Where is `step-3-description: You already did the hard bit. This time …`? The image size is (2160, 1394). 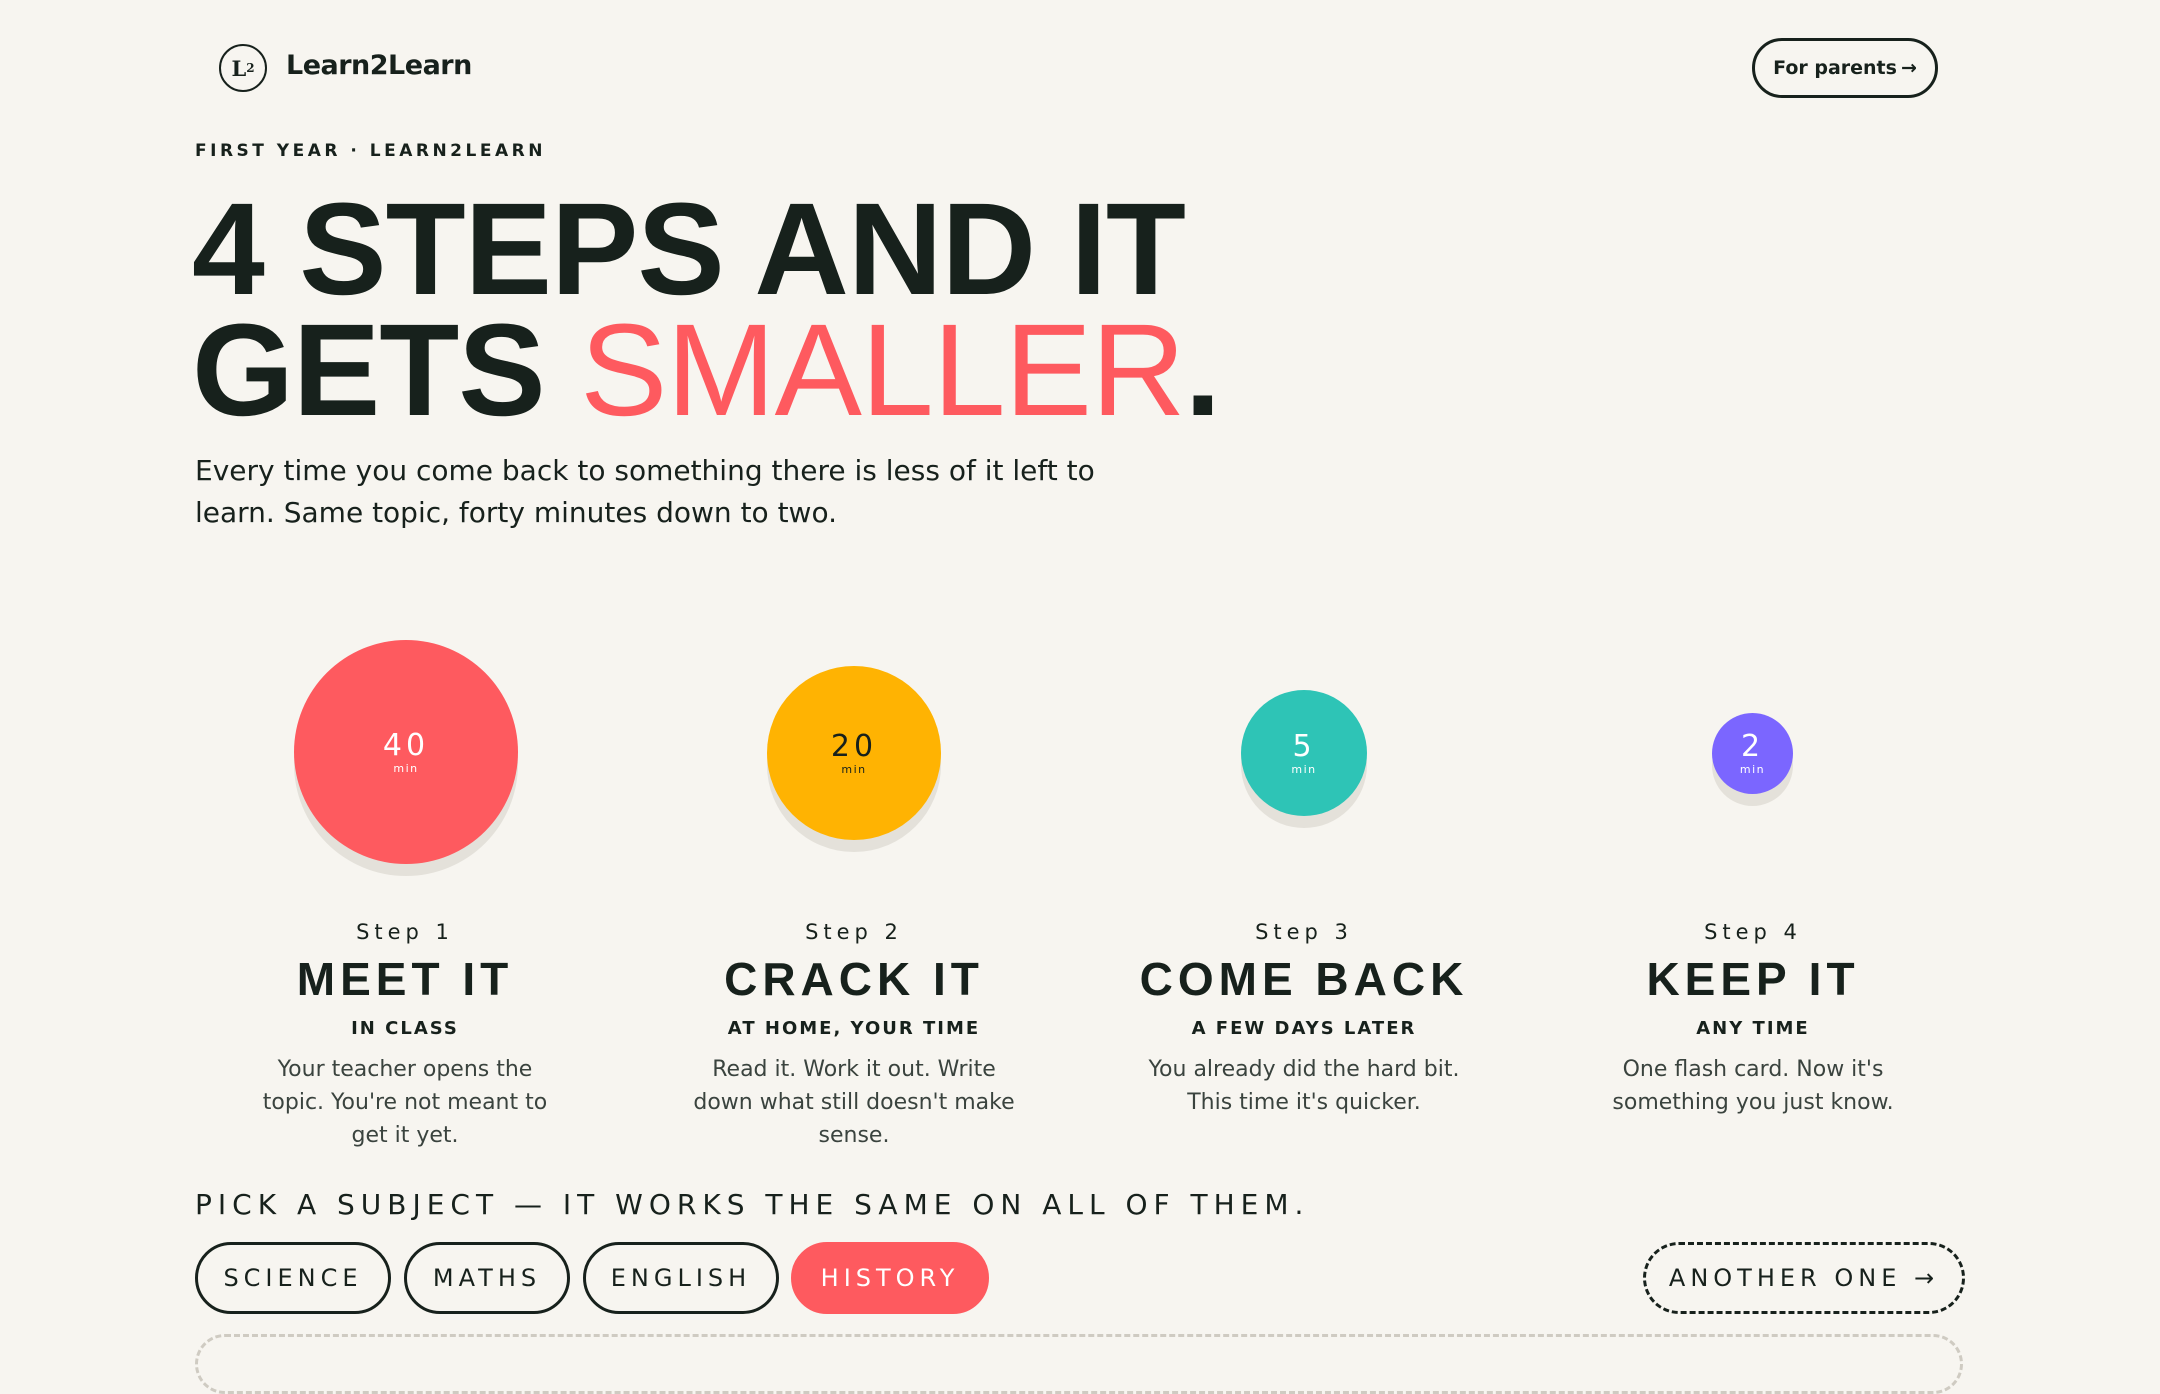
step-3-description: You already did the hard bit. This time … is located at coordinates (1304, 1086).